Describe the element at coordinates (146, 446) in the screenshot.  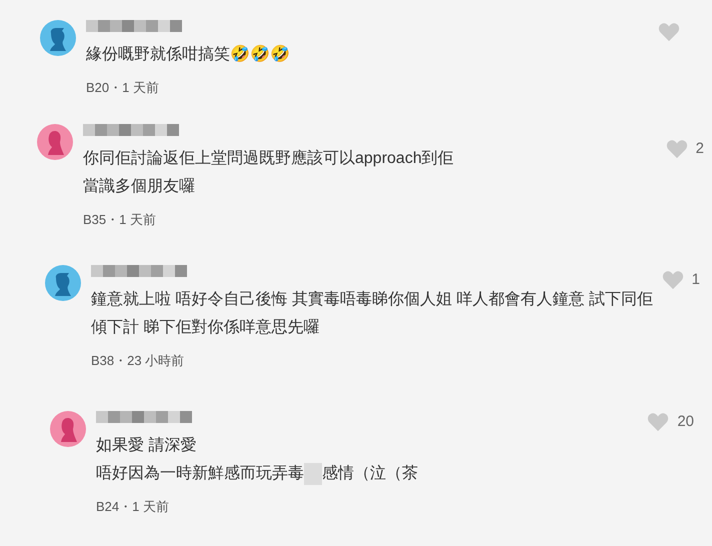
I see `comment-text: 如果愛 請深愛` at that location.